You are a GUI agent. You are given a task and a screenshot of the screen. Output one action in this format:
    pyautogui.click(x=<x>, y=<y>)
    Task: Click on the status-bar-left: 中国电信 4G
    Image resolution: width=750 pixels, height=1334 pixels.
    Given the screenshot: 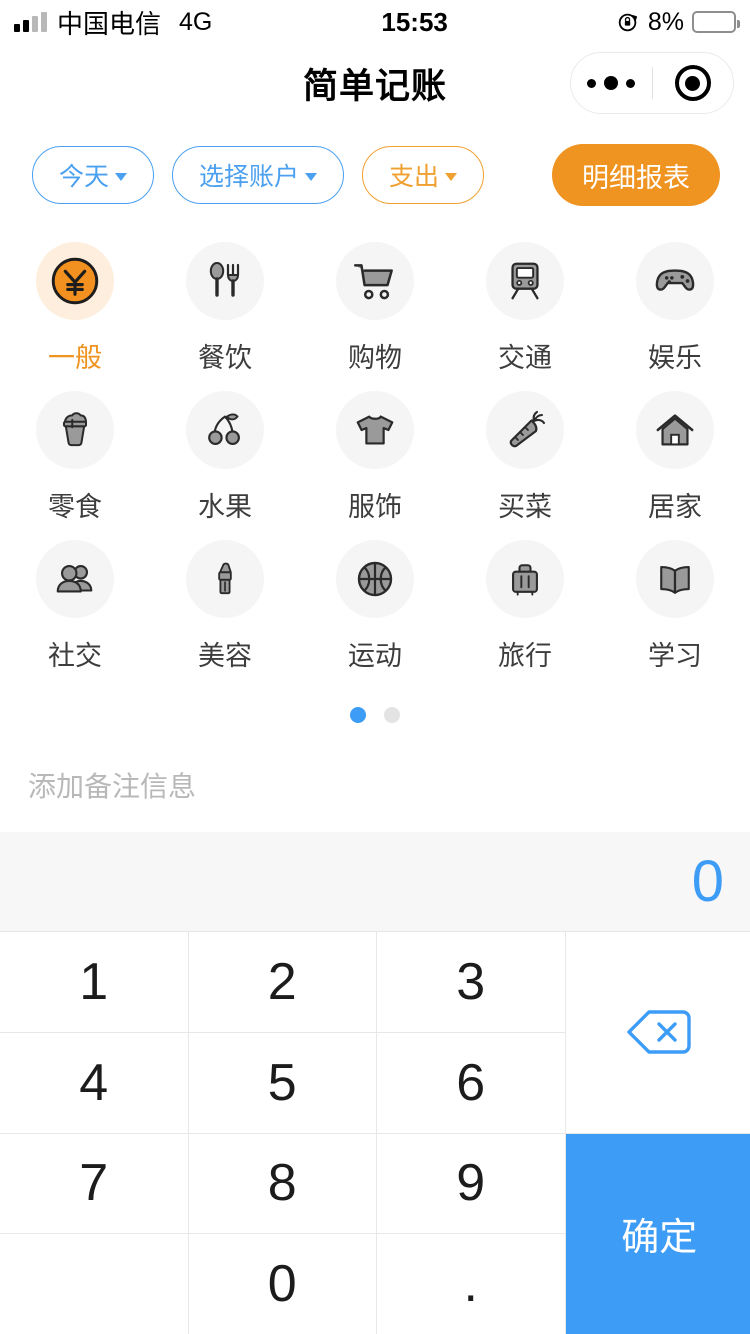 What is the action you would take?
    pyautogui.click(x=113, y=22)
    